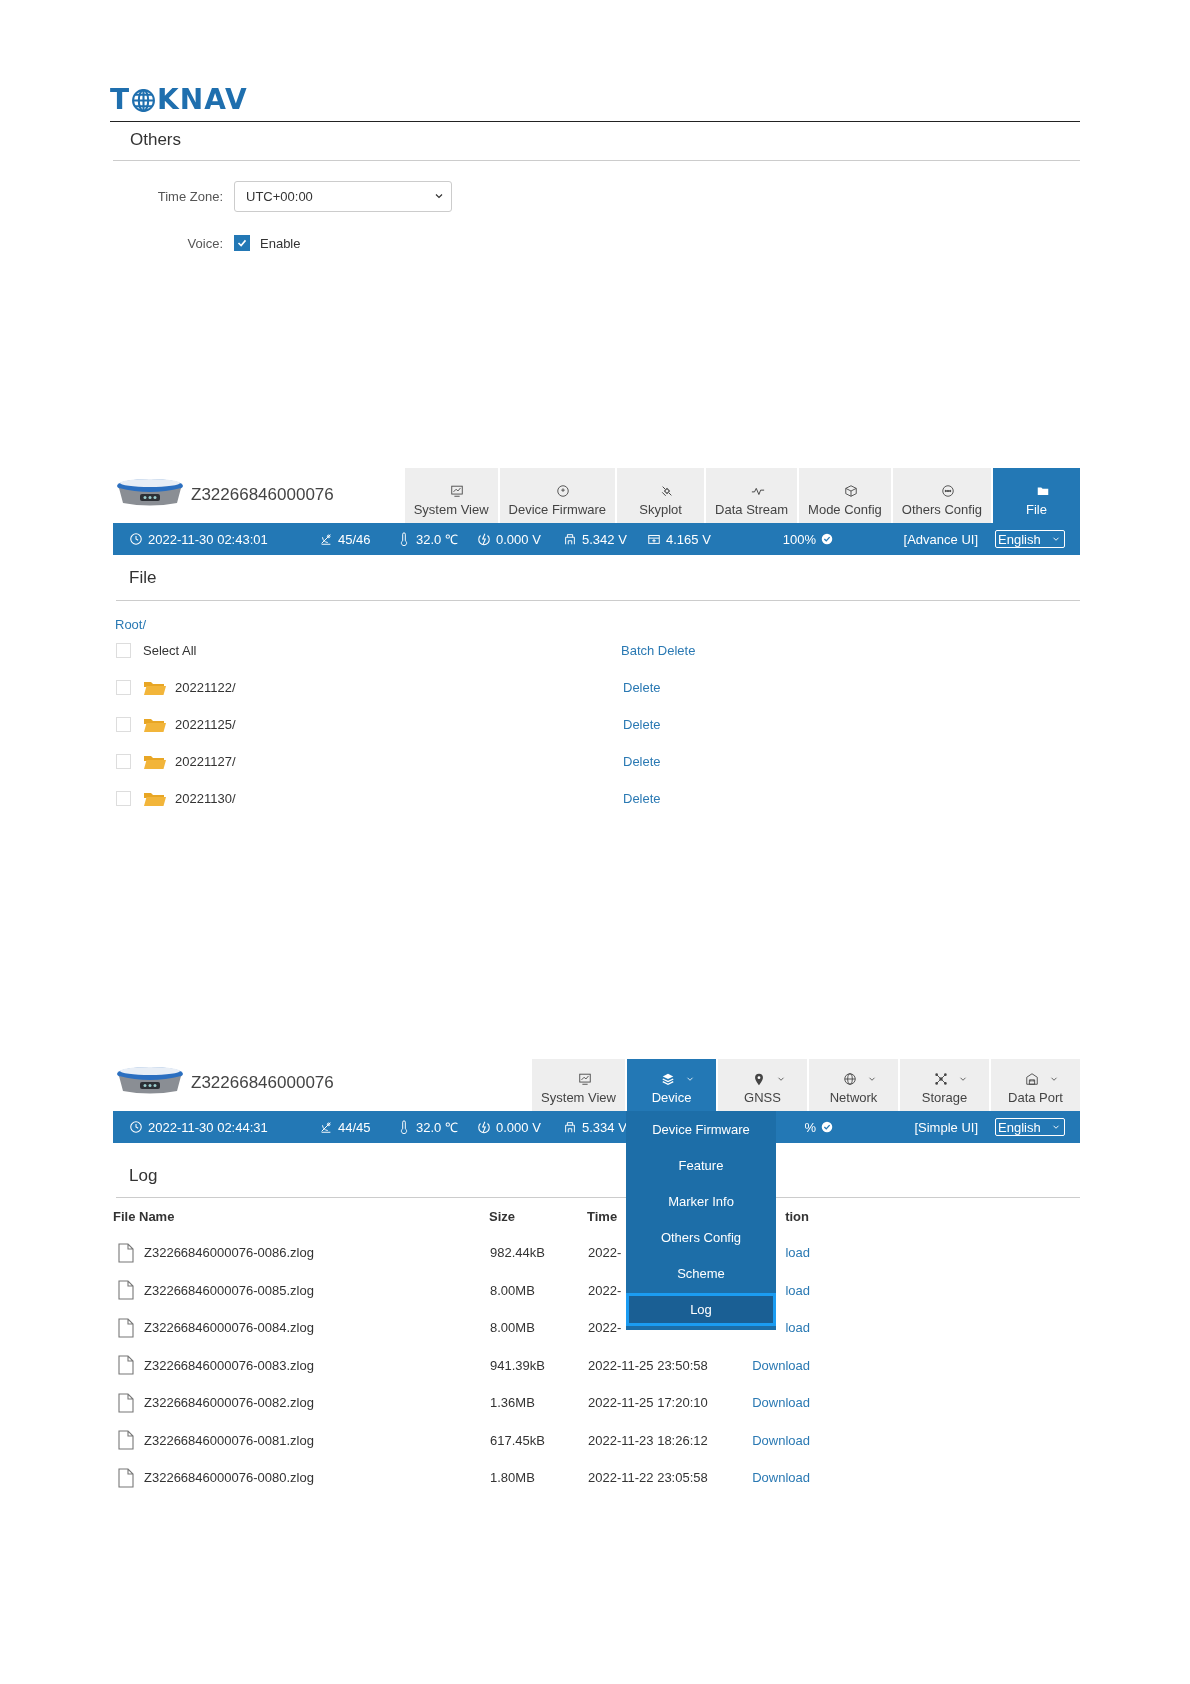 Image resolution: width=1190 pixels, height=1684 pixels. I want to click on nav-tab: GNSS, so click(762, 1085).